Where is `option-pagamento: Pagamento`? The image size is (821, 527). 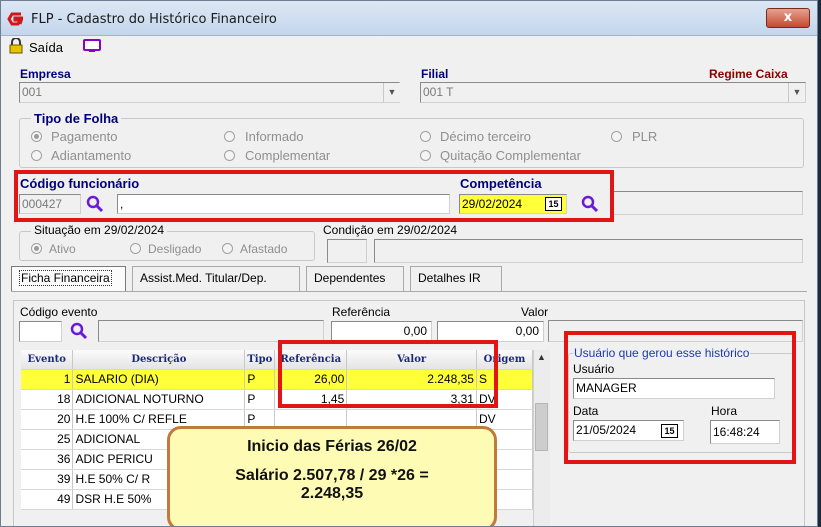 option-pagamento: Pagamento is located at coordinates (84, 136).